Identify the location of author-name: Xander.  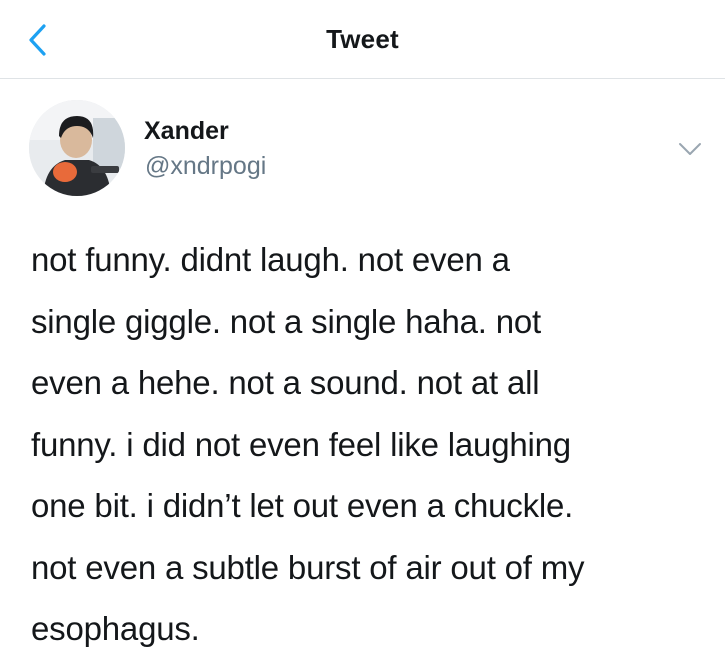
(186, 131).